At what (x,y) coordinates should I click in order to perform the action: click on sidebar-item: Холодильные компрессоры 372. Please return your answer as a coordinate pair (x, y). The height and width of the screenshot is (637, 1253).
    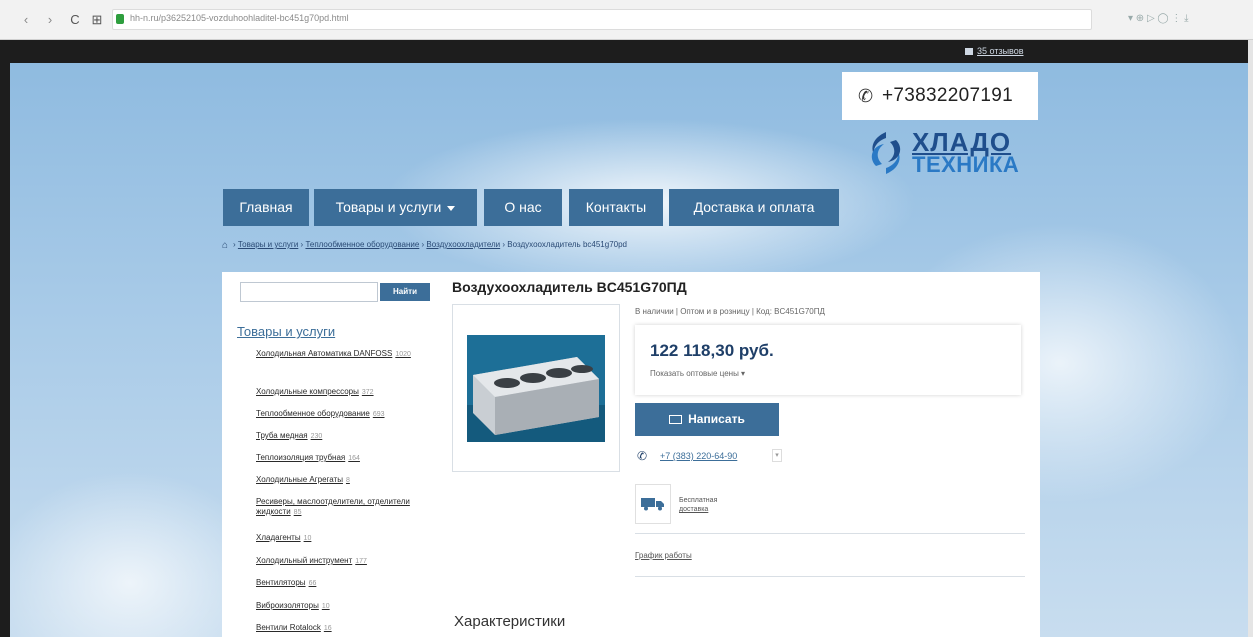
    Looking at the image, I should click on (336, 392).